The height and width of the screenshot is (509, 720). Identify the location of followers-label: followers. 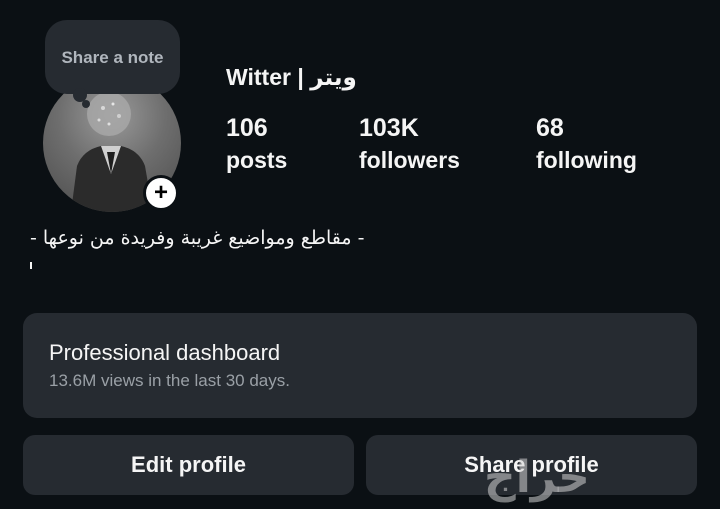
(409, 160).